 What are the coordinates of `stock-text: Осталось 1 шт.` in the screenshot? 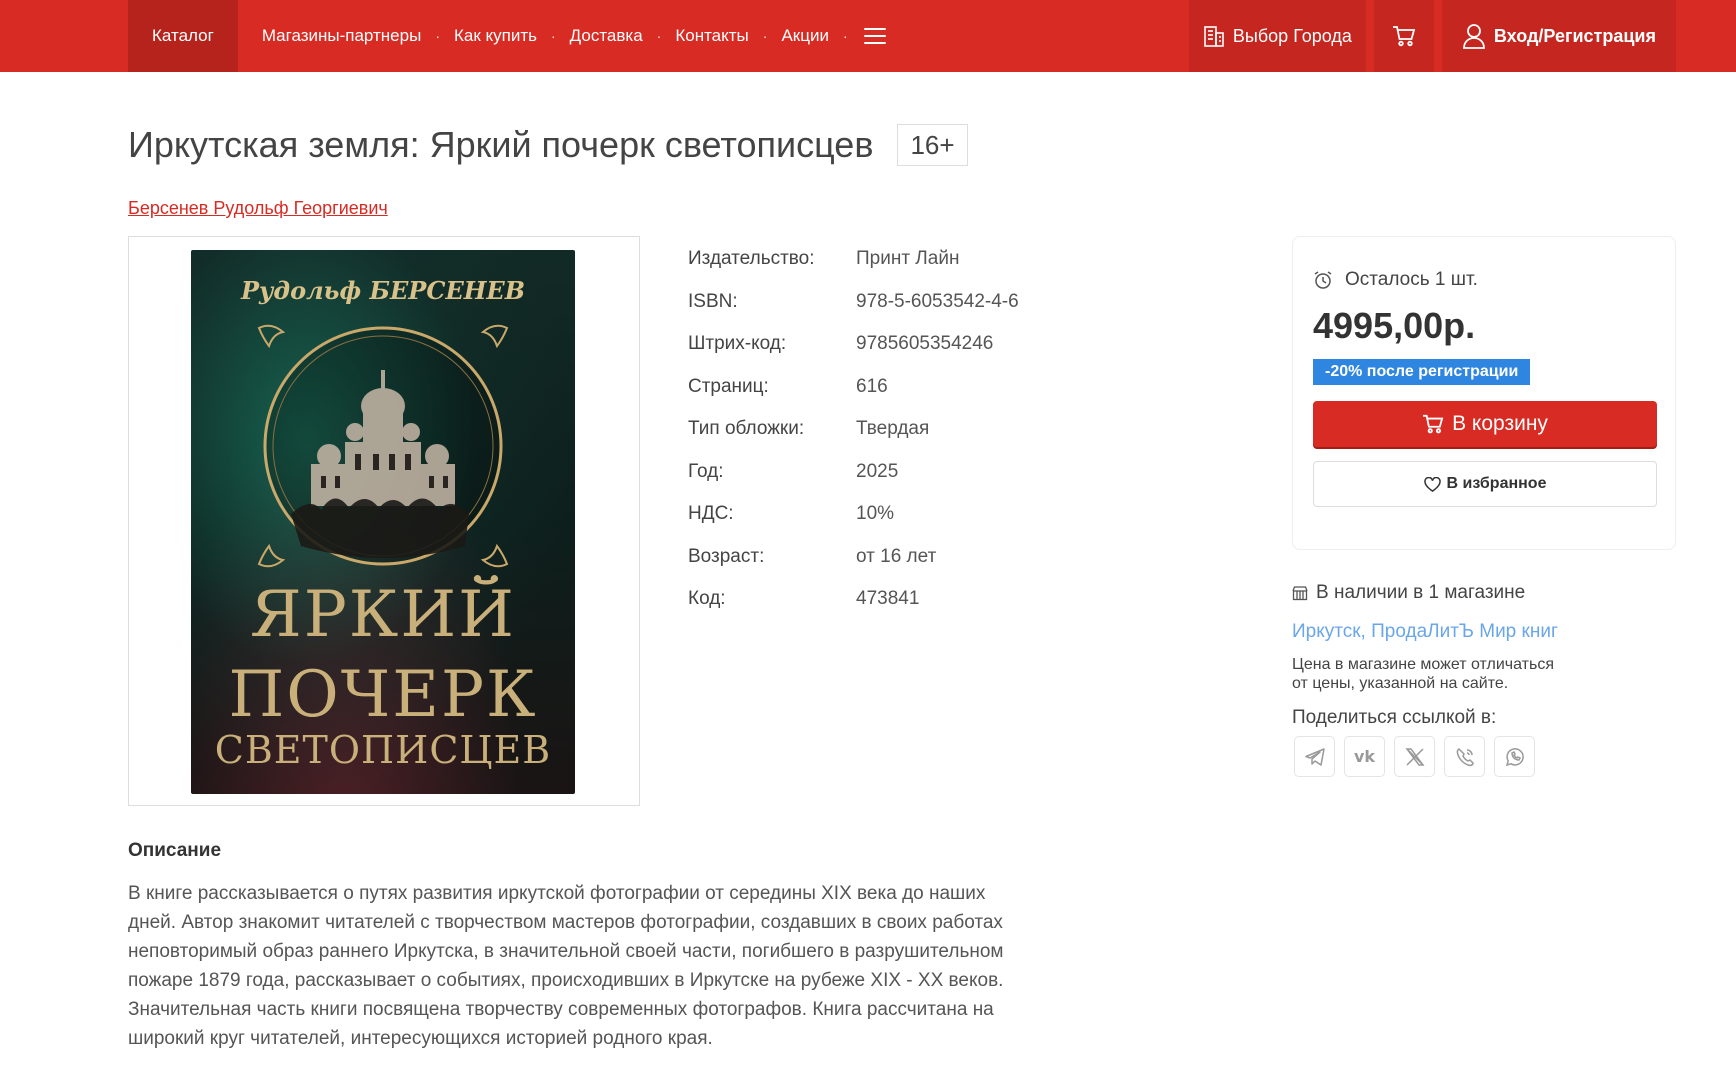 It's located at (1411, 279).